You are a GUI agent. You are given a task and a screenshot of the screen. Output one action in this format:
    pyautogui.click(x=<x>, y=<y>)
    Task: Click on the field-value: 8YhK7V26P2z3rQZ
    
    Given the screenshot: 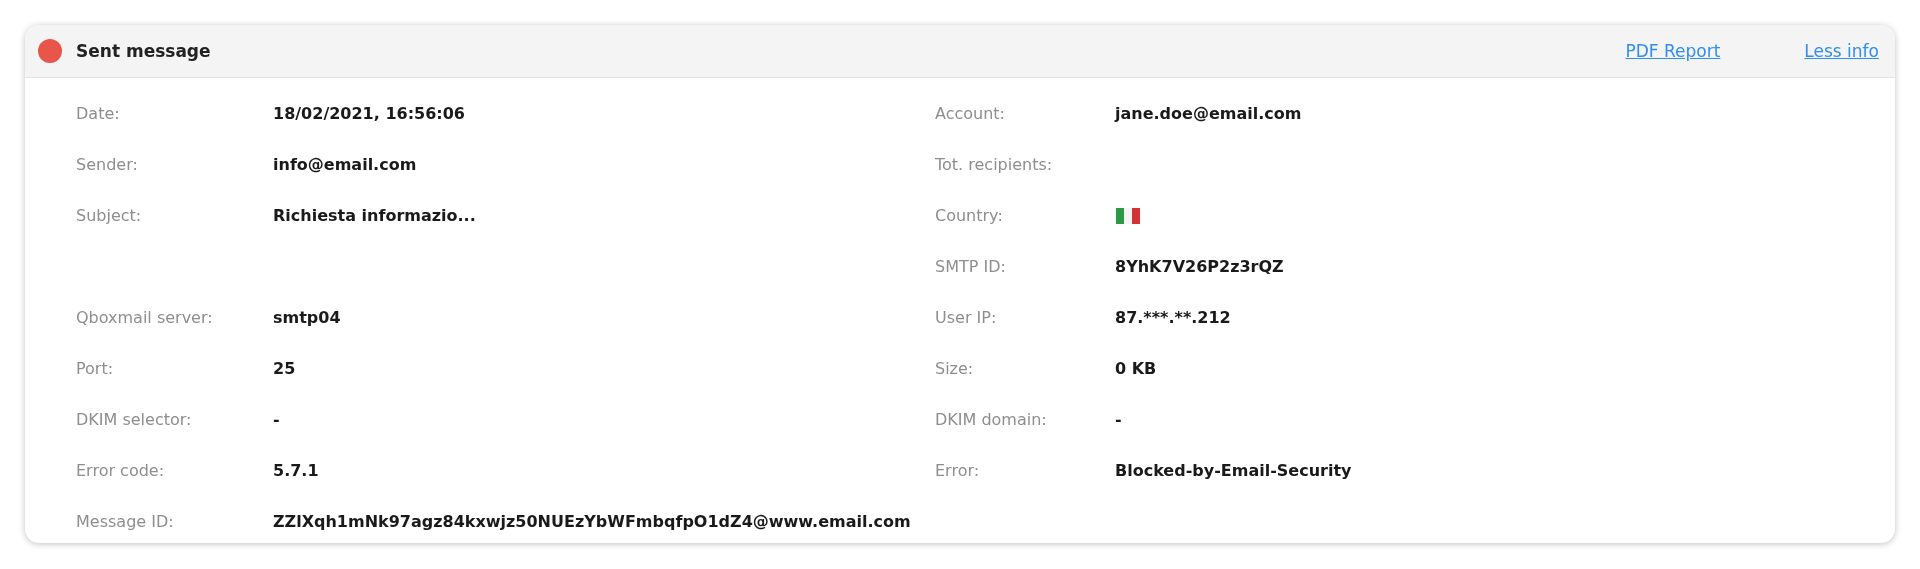 What is the action you would take?
    pyautogui.click(x=1199, y=266)
    